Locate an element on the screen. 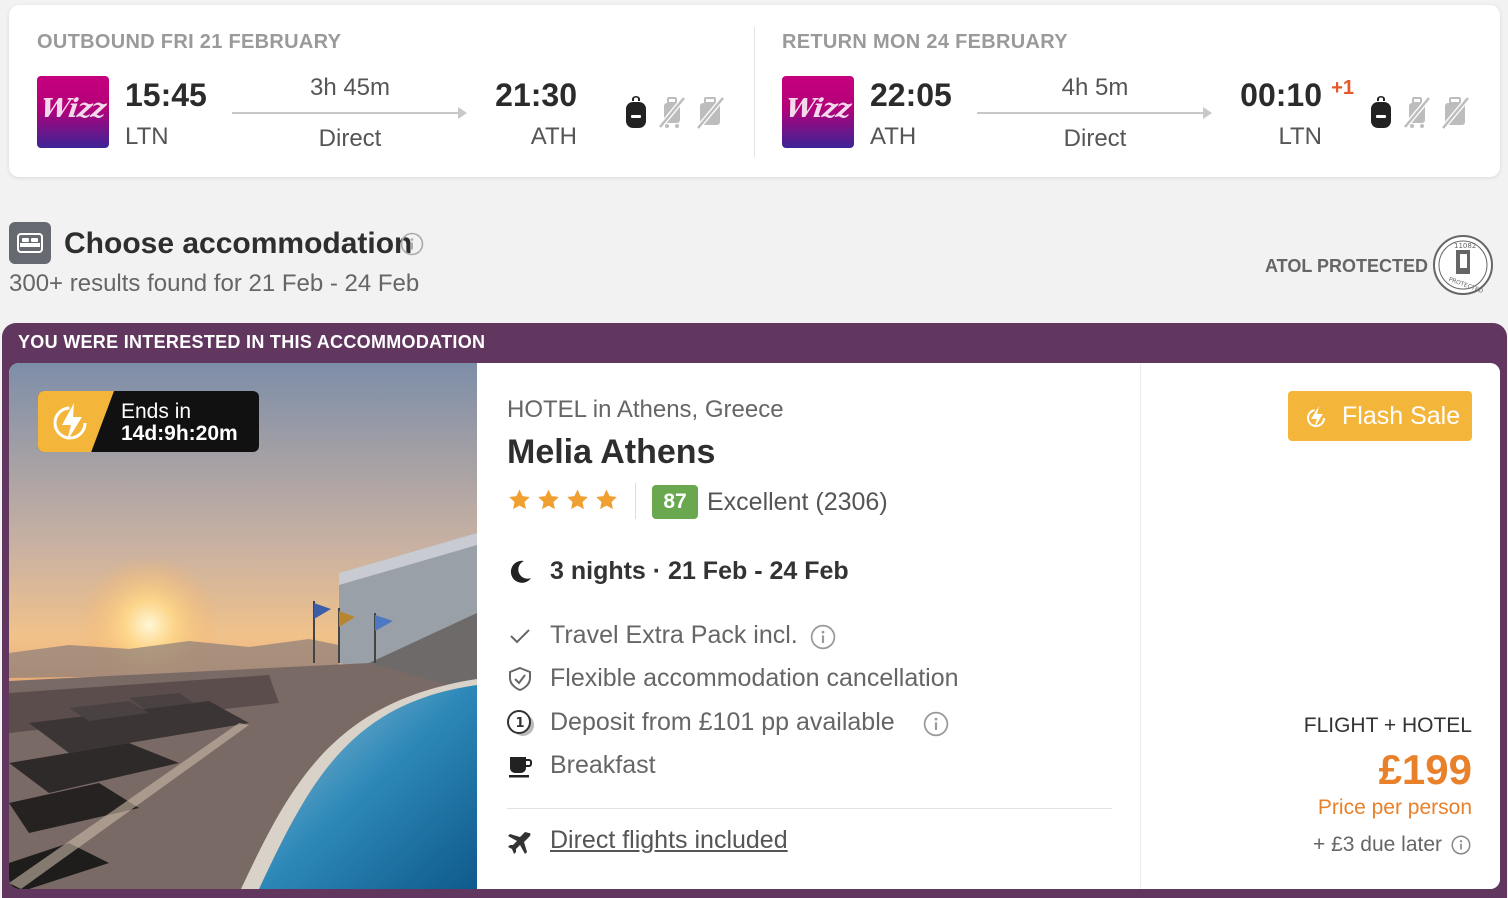  arrival-time: 00:10 is located at coordinates (1281, 95).